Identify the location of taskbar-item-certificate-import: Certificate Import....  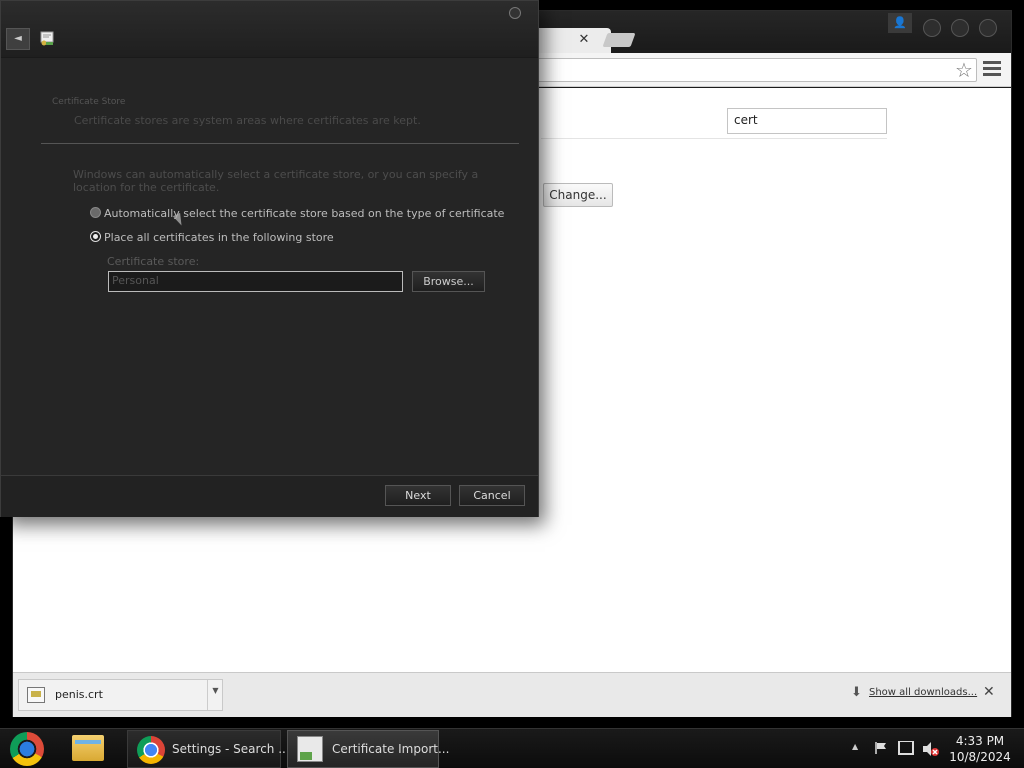
(368, 749).